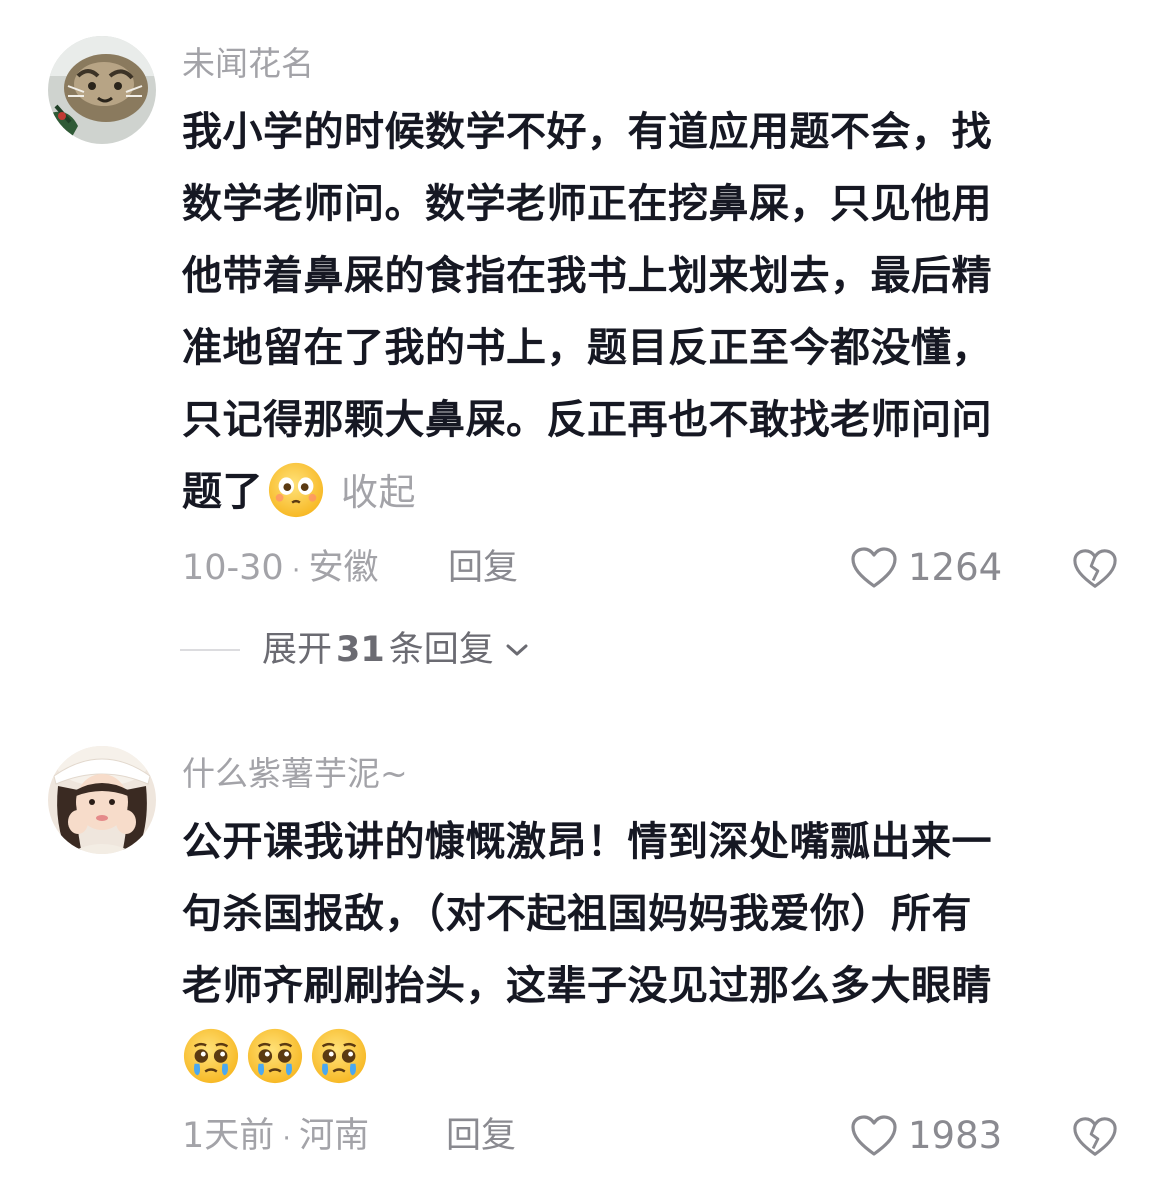 This screenshot has height=1195, width=1170. Describe the element at coordinates (248, 64) in the screenshot. I see `username: 未闻花名` at that location.